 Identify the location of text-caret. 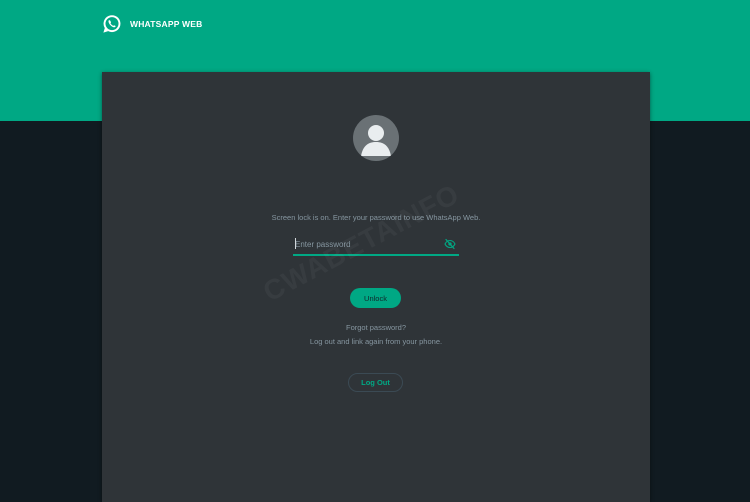
(295, 243).